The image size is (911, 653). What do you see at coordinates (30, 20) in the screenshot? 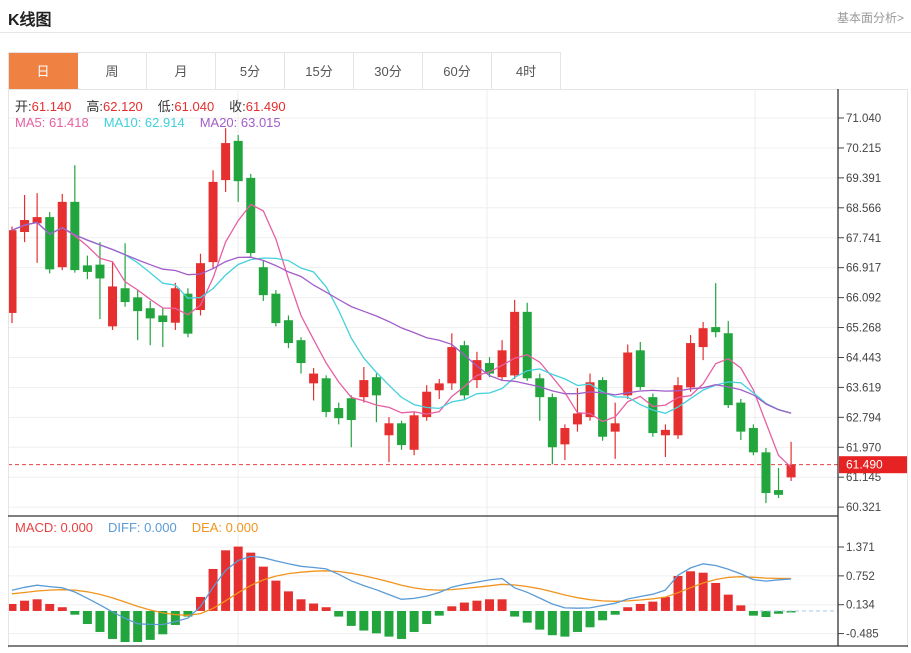
I see `page-title: K线图` at bounding box center [30, 20].